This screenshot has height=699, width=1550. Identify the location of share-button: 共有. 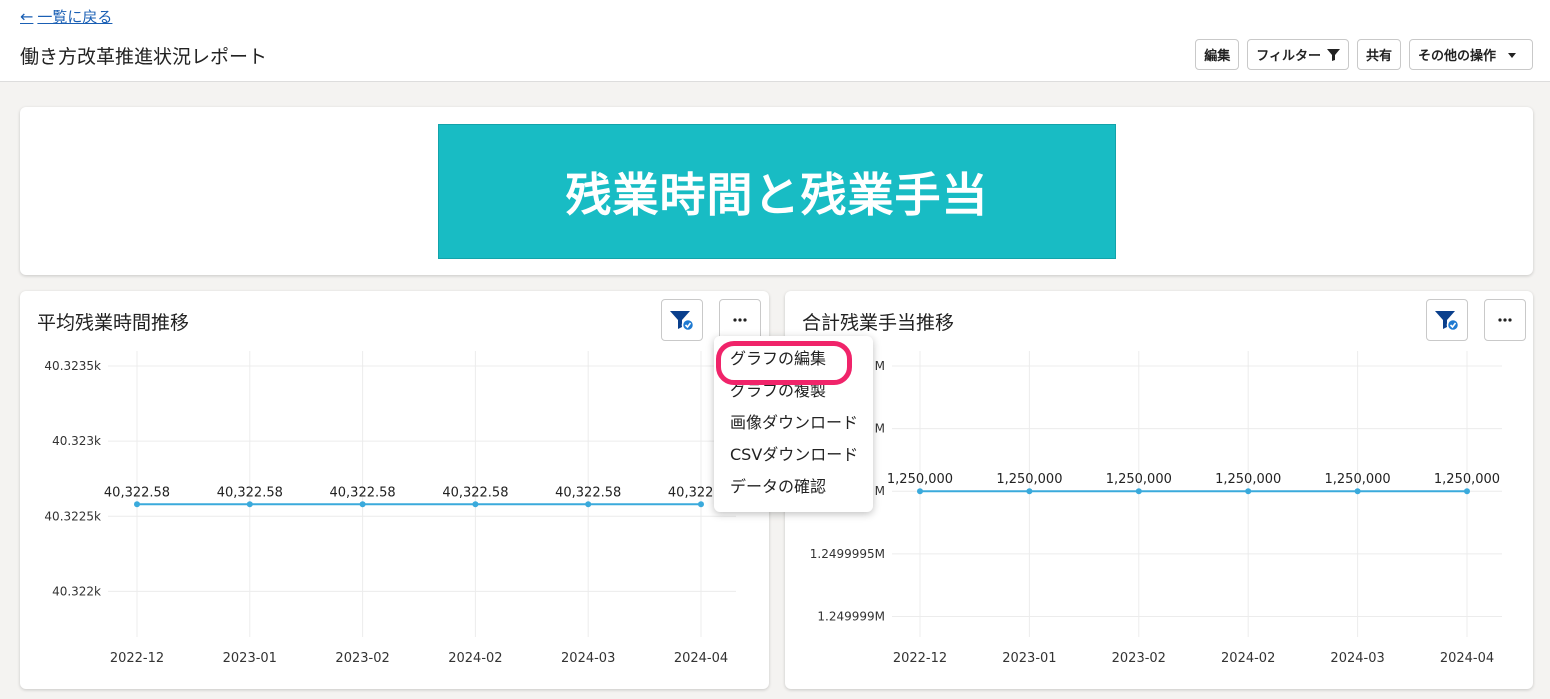
(1378, 54).